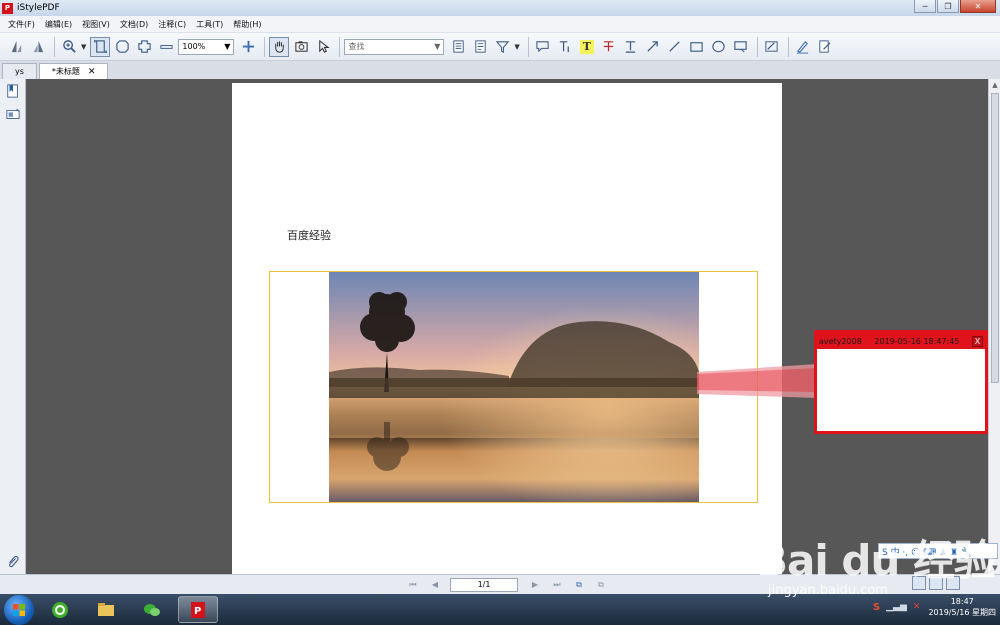  I want to click on ime-toolbar: S 中 ·, ☺ ⌨ ♟ ♜ 🔧, so click(938, 551).